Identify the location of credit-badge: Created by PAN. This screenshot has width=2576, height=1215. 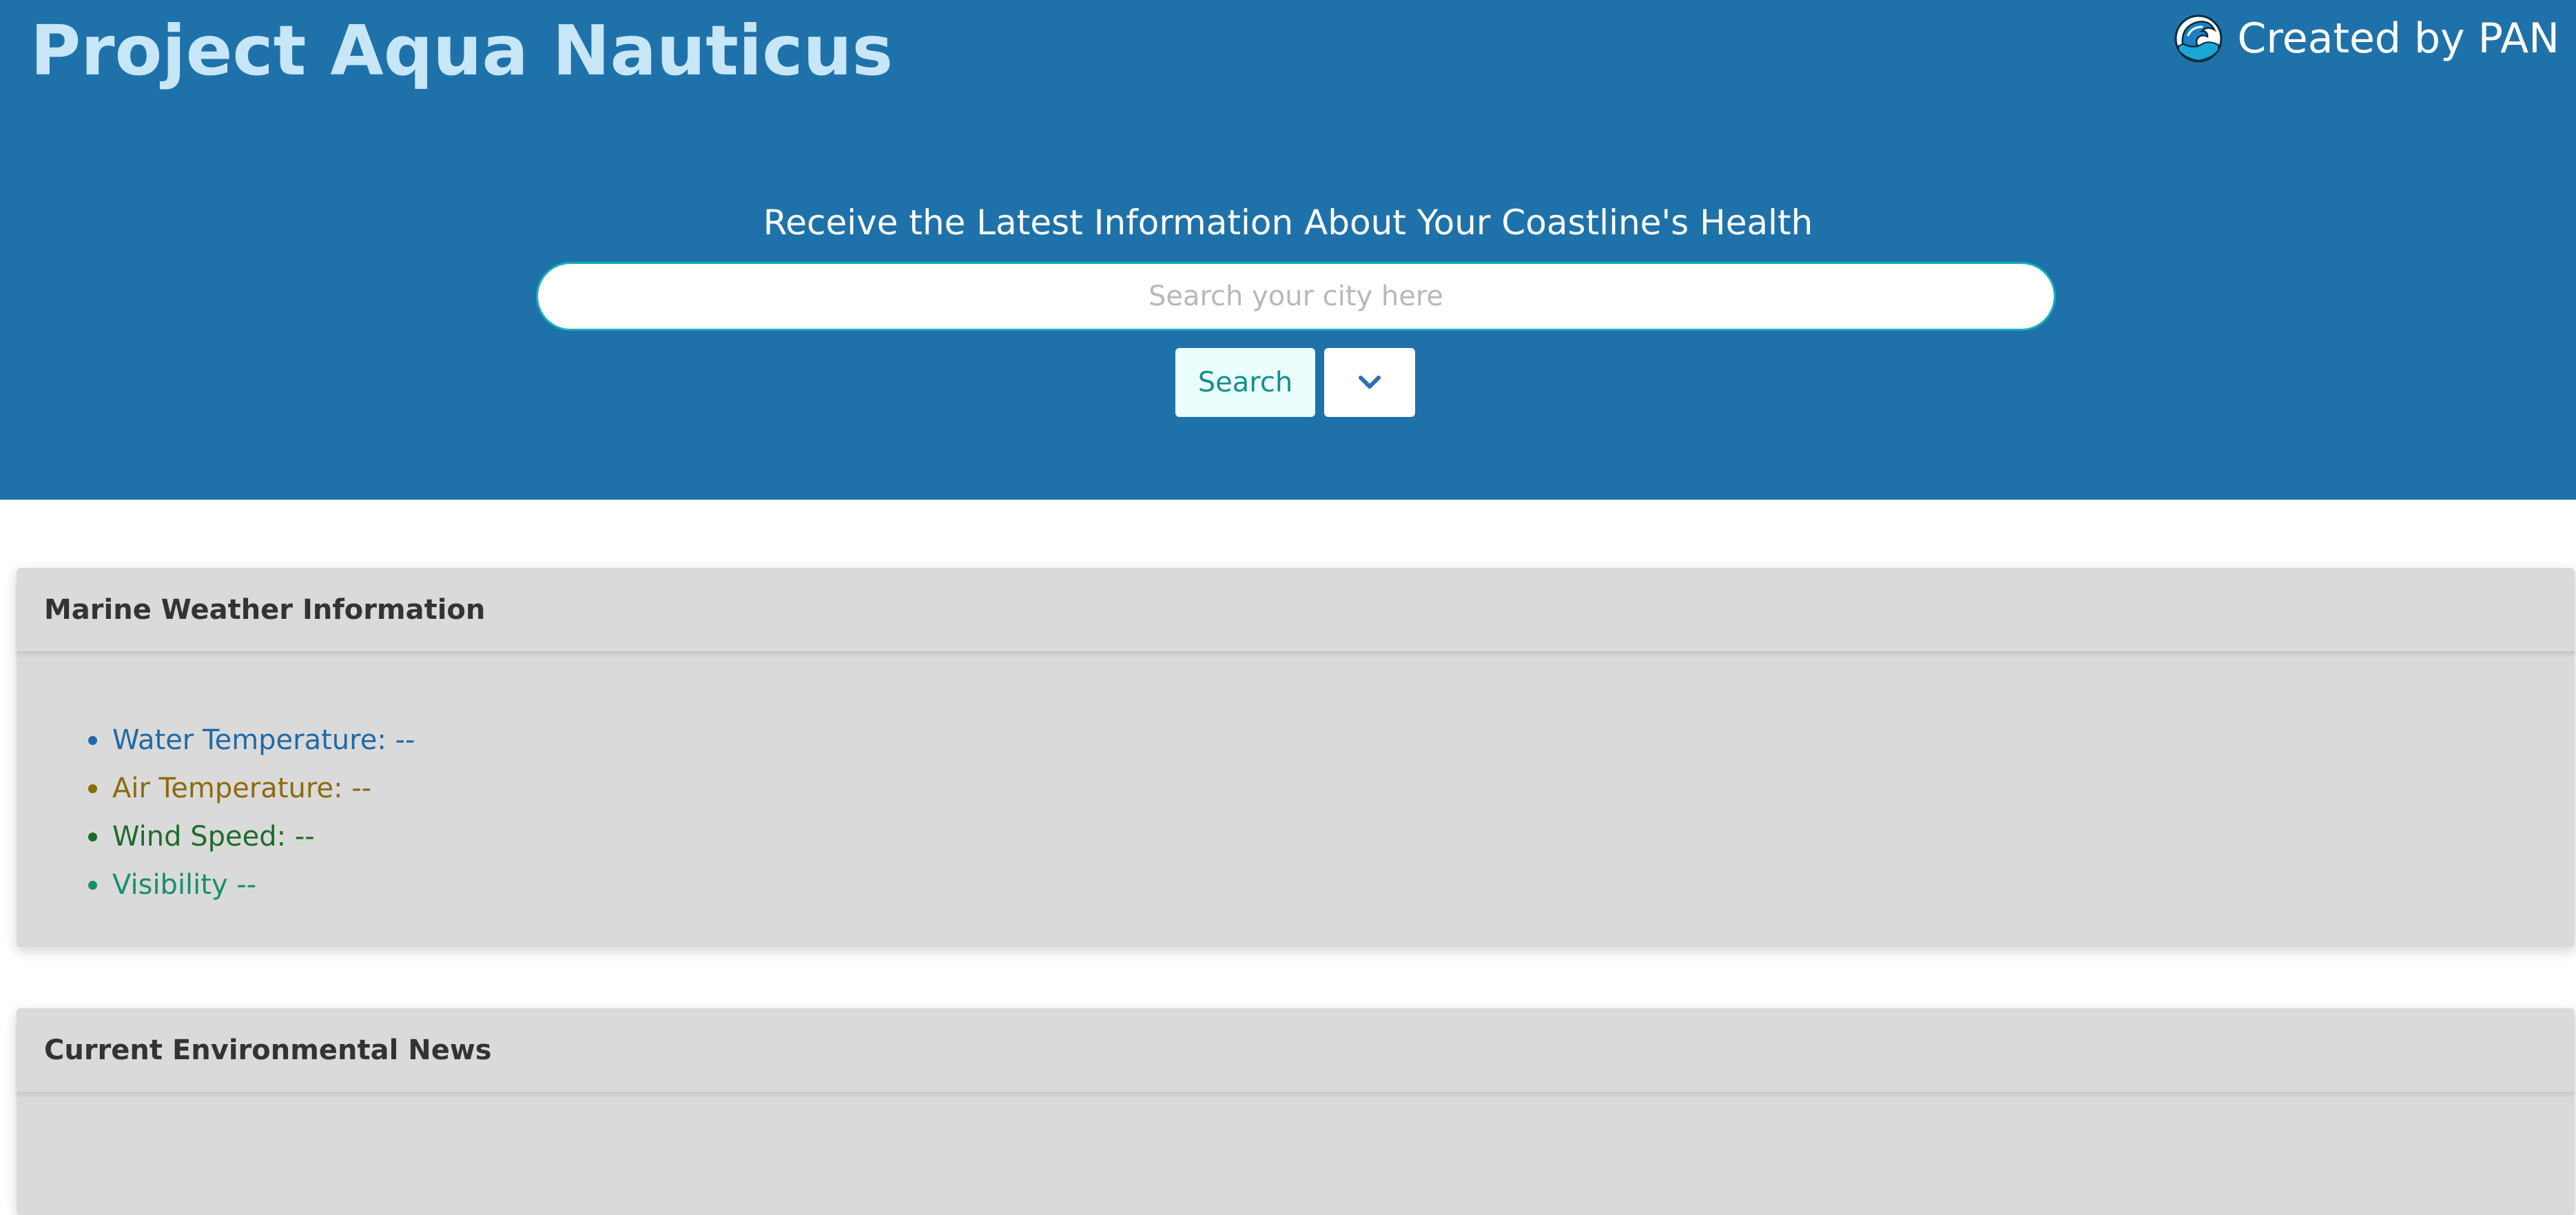
(2366, 39).